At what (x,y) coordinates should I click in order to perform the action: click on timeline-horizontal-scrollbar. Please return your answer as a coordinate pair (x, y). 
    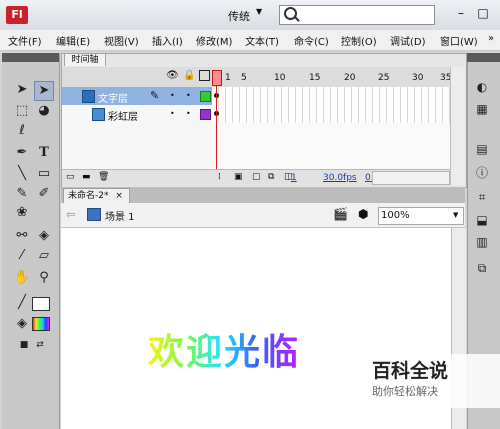
    Looking at the image, I should click on (411, 178).